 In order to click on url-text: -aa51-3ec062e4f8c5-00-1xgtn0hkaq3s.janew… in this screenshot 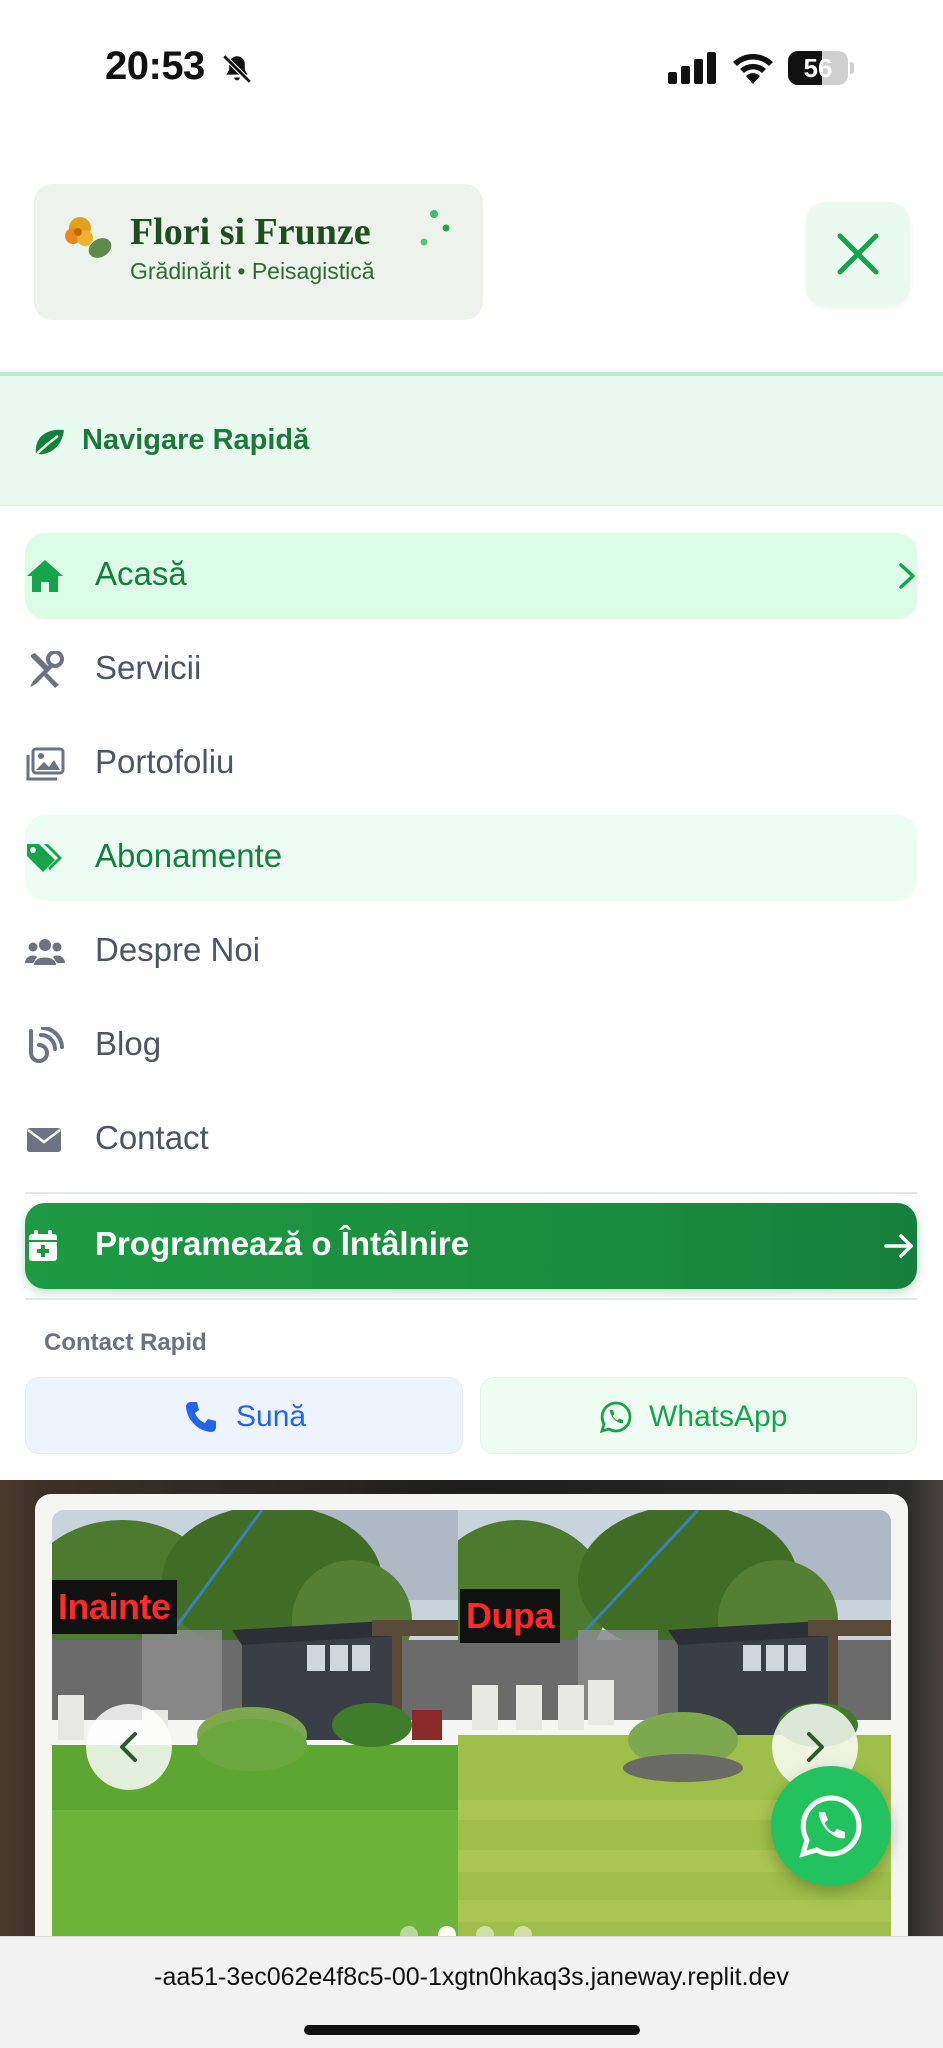, I will do `click(471, 1977)`.